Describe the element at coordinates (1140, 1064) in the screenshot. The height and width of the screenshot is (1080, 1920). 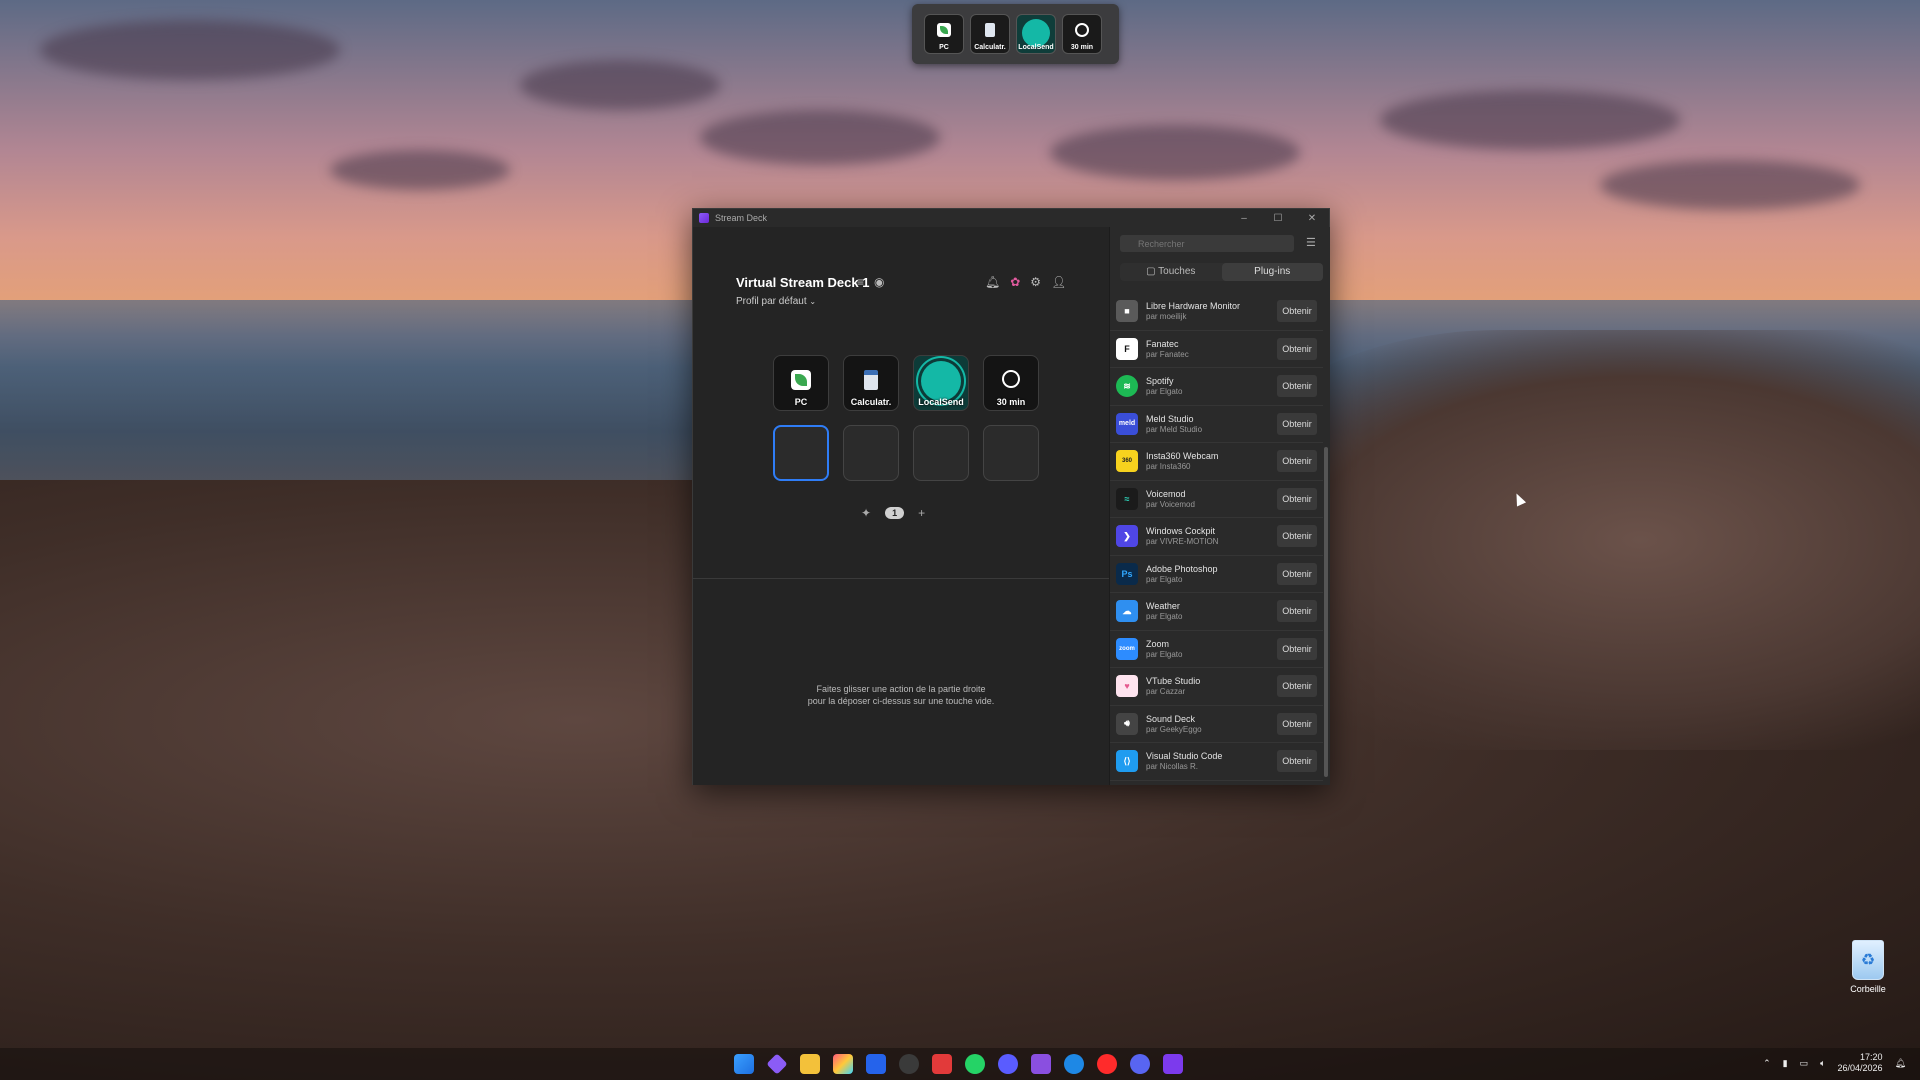
I see `discord-icon` at that location.